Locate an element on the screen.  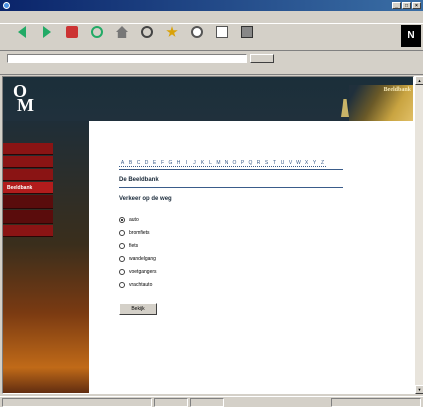
home-button is located at coordinates (122, 37).